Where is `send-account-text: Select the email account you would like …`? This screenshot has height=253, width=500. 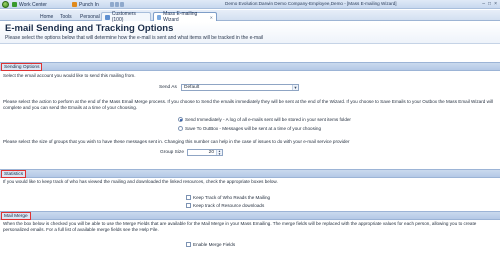
send-account-text: Select the email account you would like … is located at coordinates (69, 75).